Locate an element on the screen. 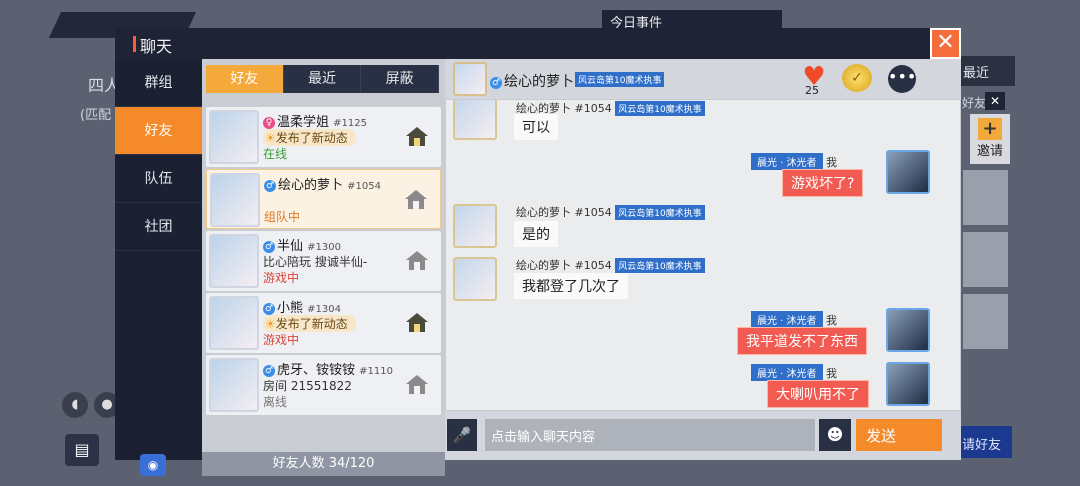 The height and width of the screenshot is (486, 1080). sun-icon: ☀ is located at coordinates (270, 138).